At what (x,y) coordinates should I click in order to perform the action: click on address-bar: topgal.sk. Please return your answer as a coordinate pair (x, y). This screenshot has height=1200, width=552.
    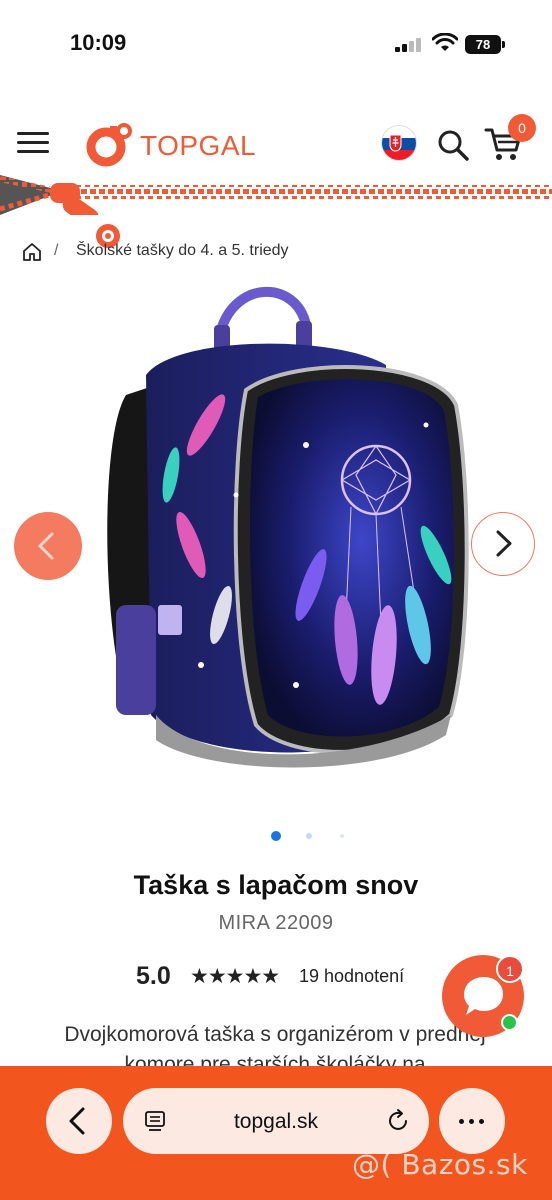
    Looking at the image, I should click on (276, 1121).